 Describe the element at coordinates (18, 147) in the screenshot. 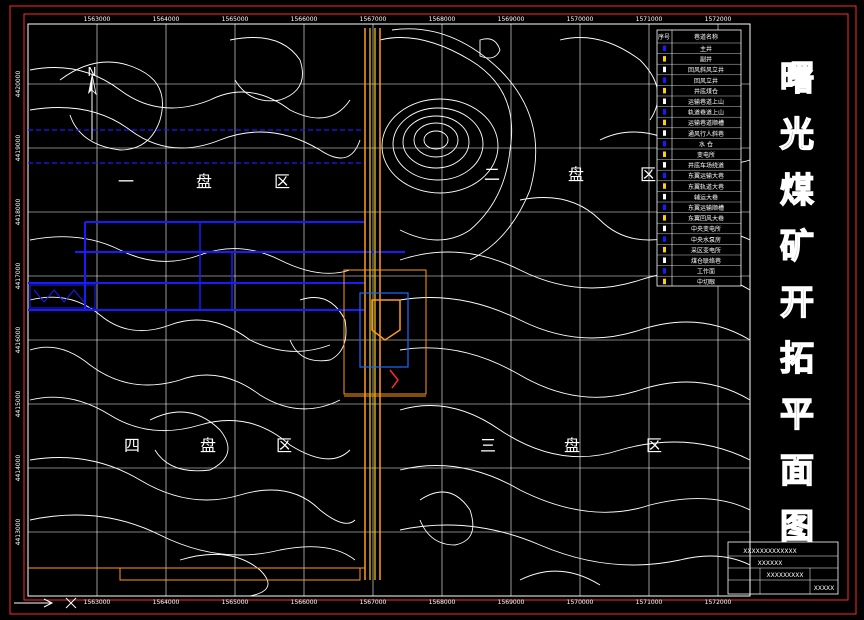

I see `coord-label: 4419000` at that location.